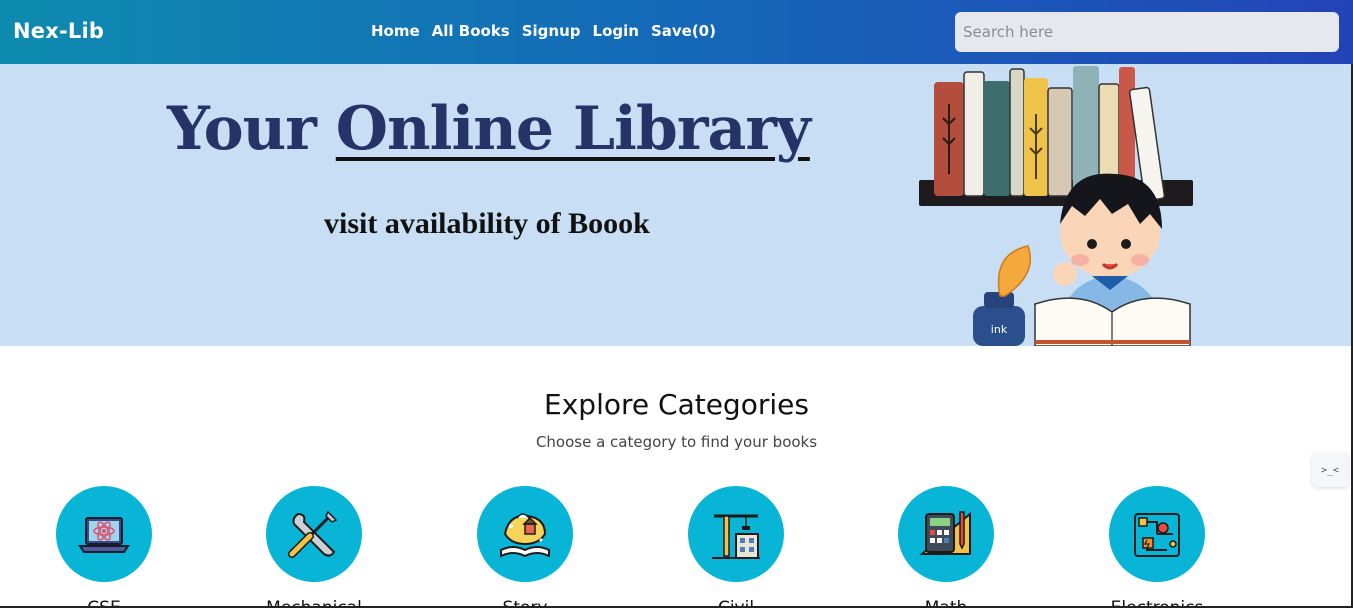  I want to click on hero-title: Your Online Library, so click(489, 129).